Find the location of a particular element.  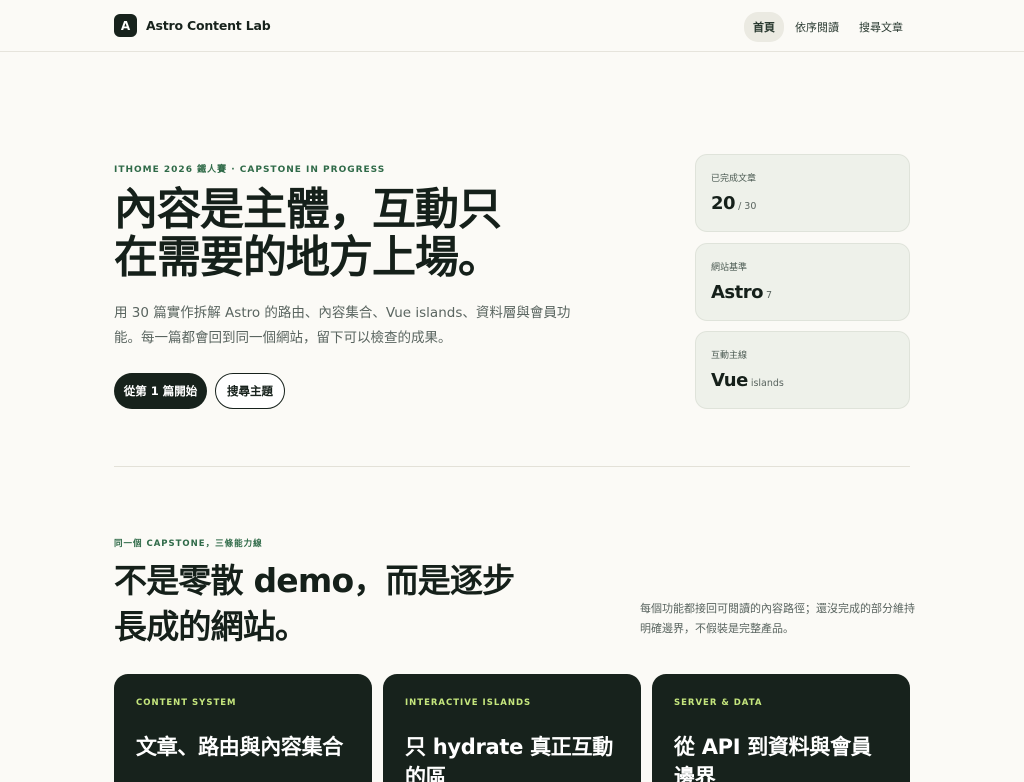

card-title: 只 hydrate 真正互動的區 is located at coordinates (509, 758).